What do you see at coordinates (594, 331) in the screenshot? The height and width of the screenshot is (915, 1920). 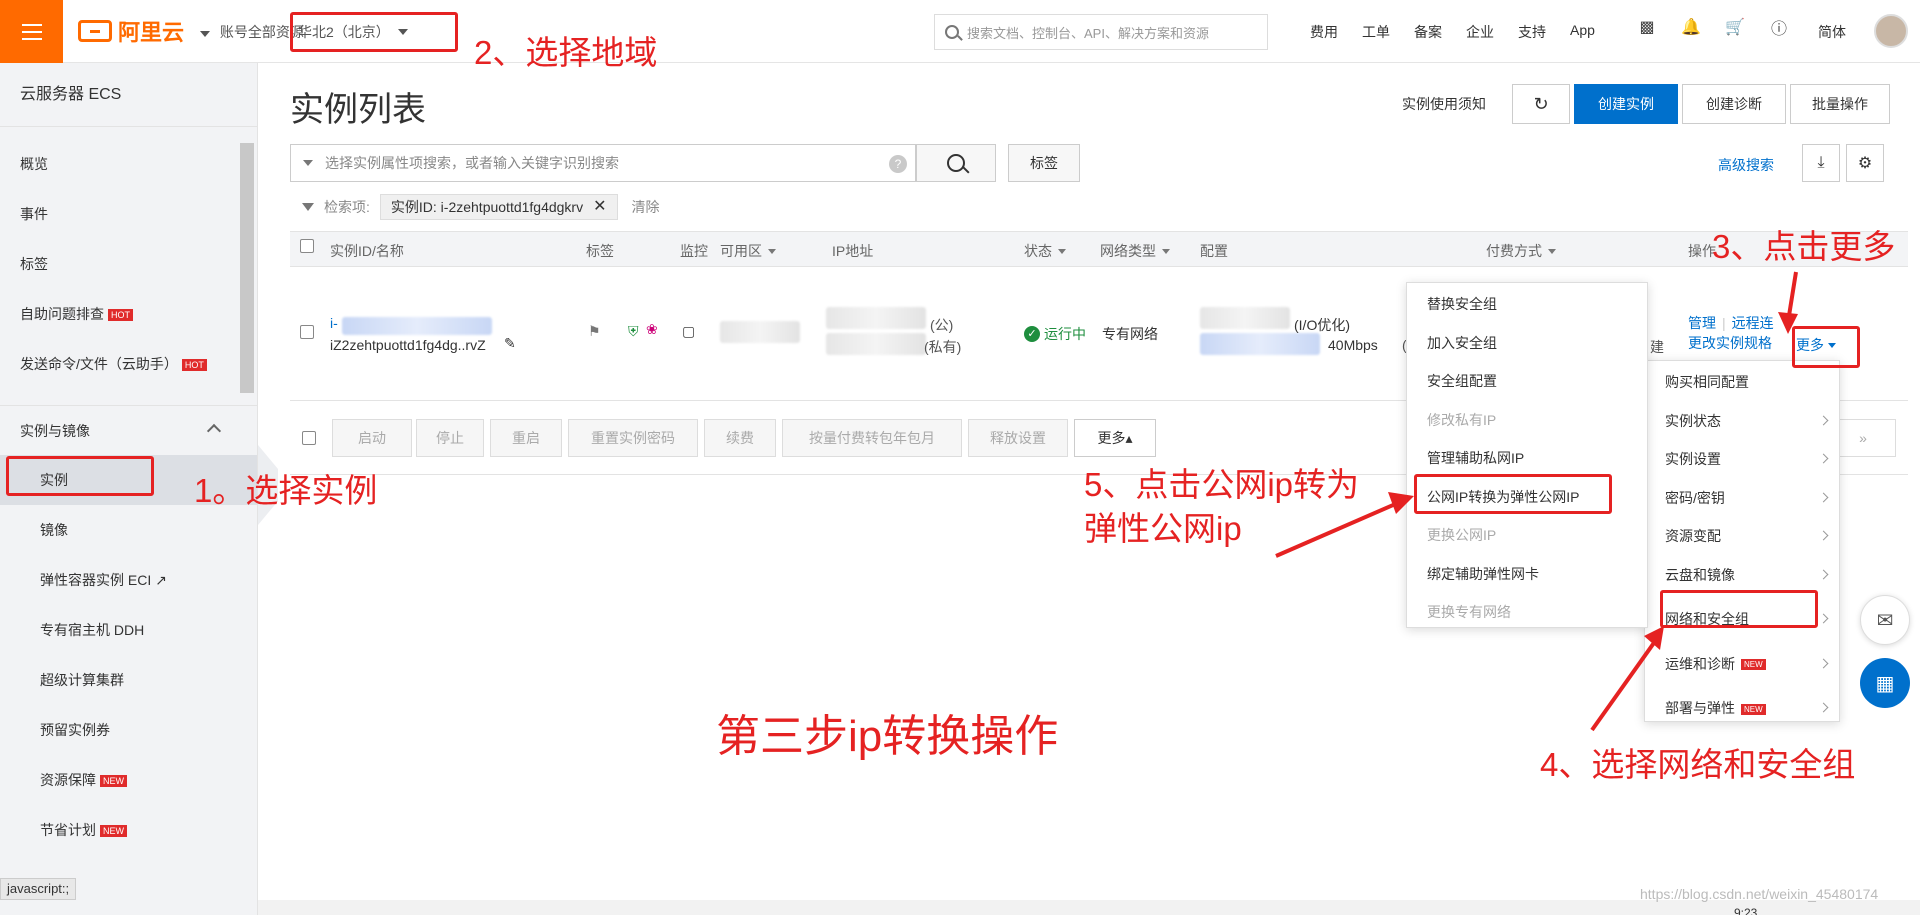 I see `tag-icon: ⚑` at bounding box center [594, 331].